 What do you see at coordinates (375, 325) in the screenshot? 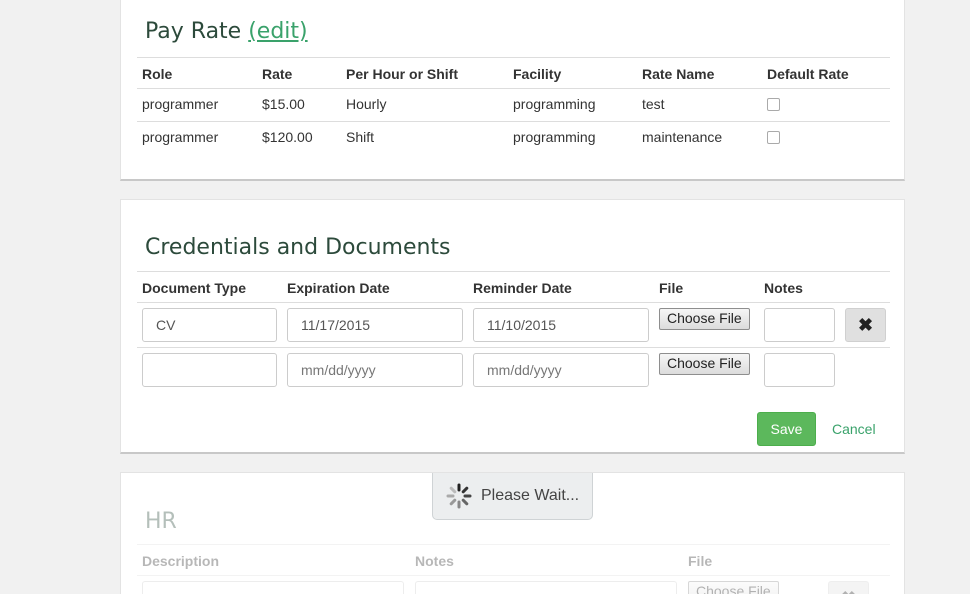
I see `expiration-date-input: 11/17/2015` at bounding box center [375, 325].